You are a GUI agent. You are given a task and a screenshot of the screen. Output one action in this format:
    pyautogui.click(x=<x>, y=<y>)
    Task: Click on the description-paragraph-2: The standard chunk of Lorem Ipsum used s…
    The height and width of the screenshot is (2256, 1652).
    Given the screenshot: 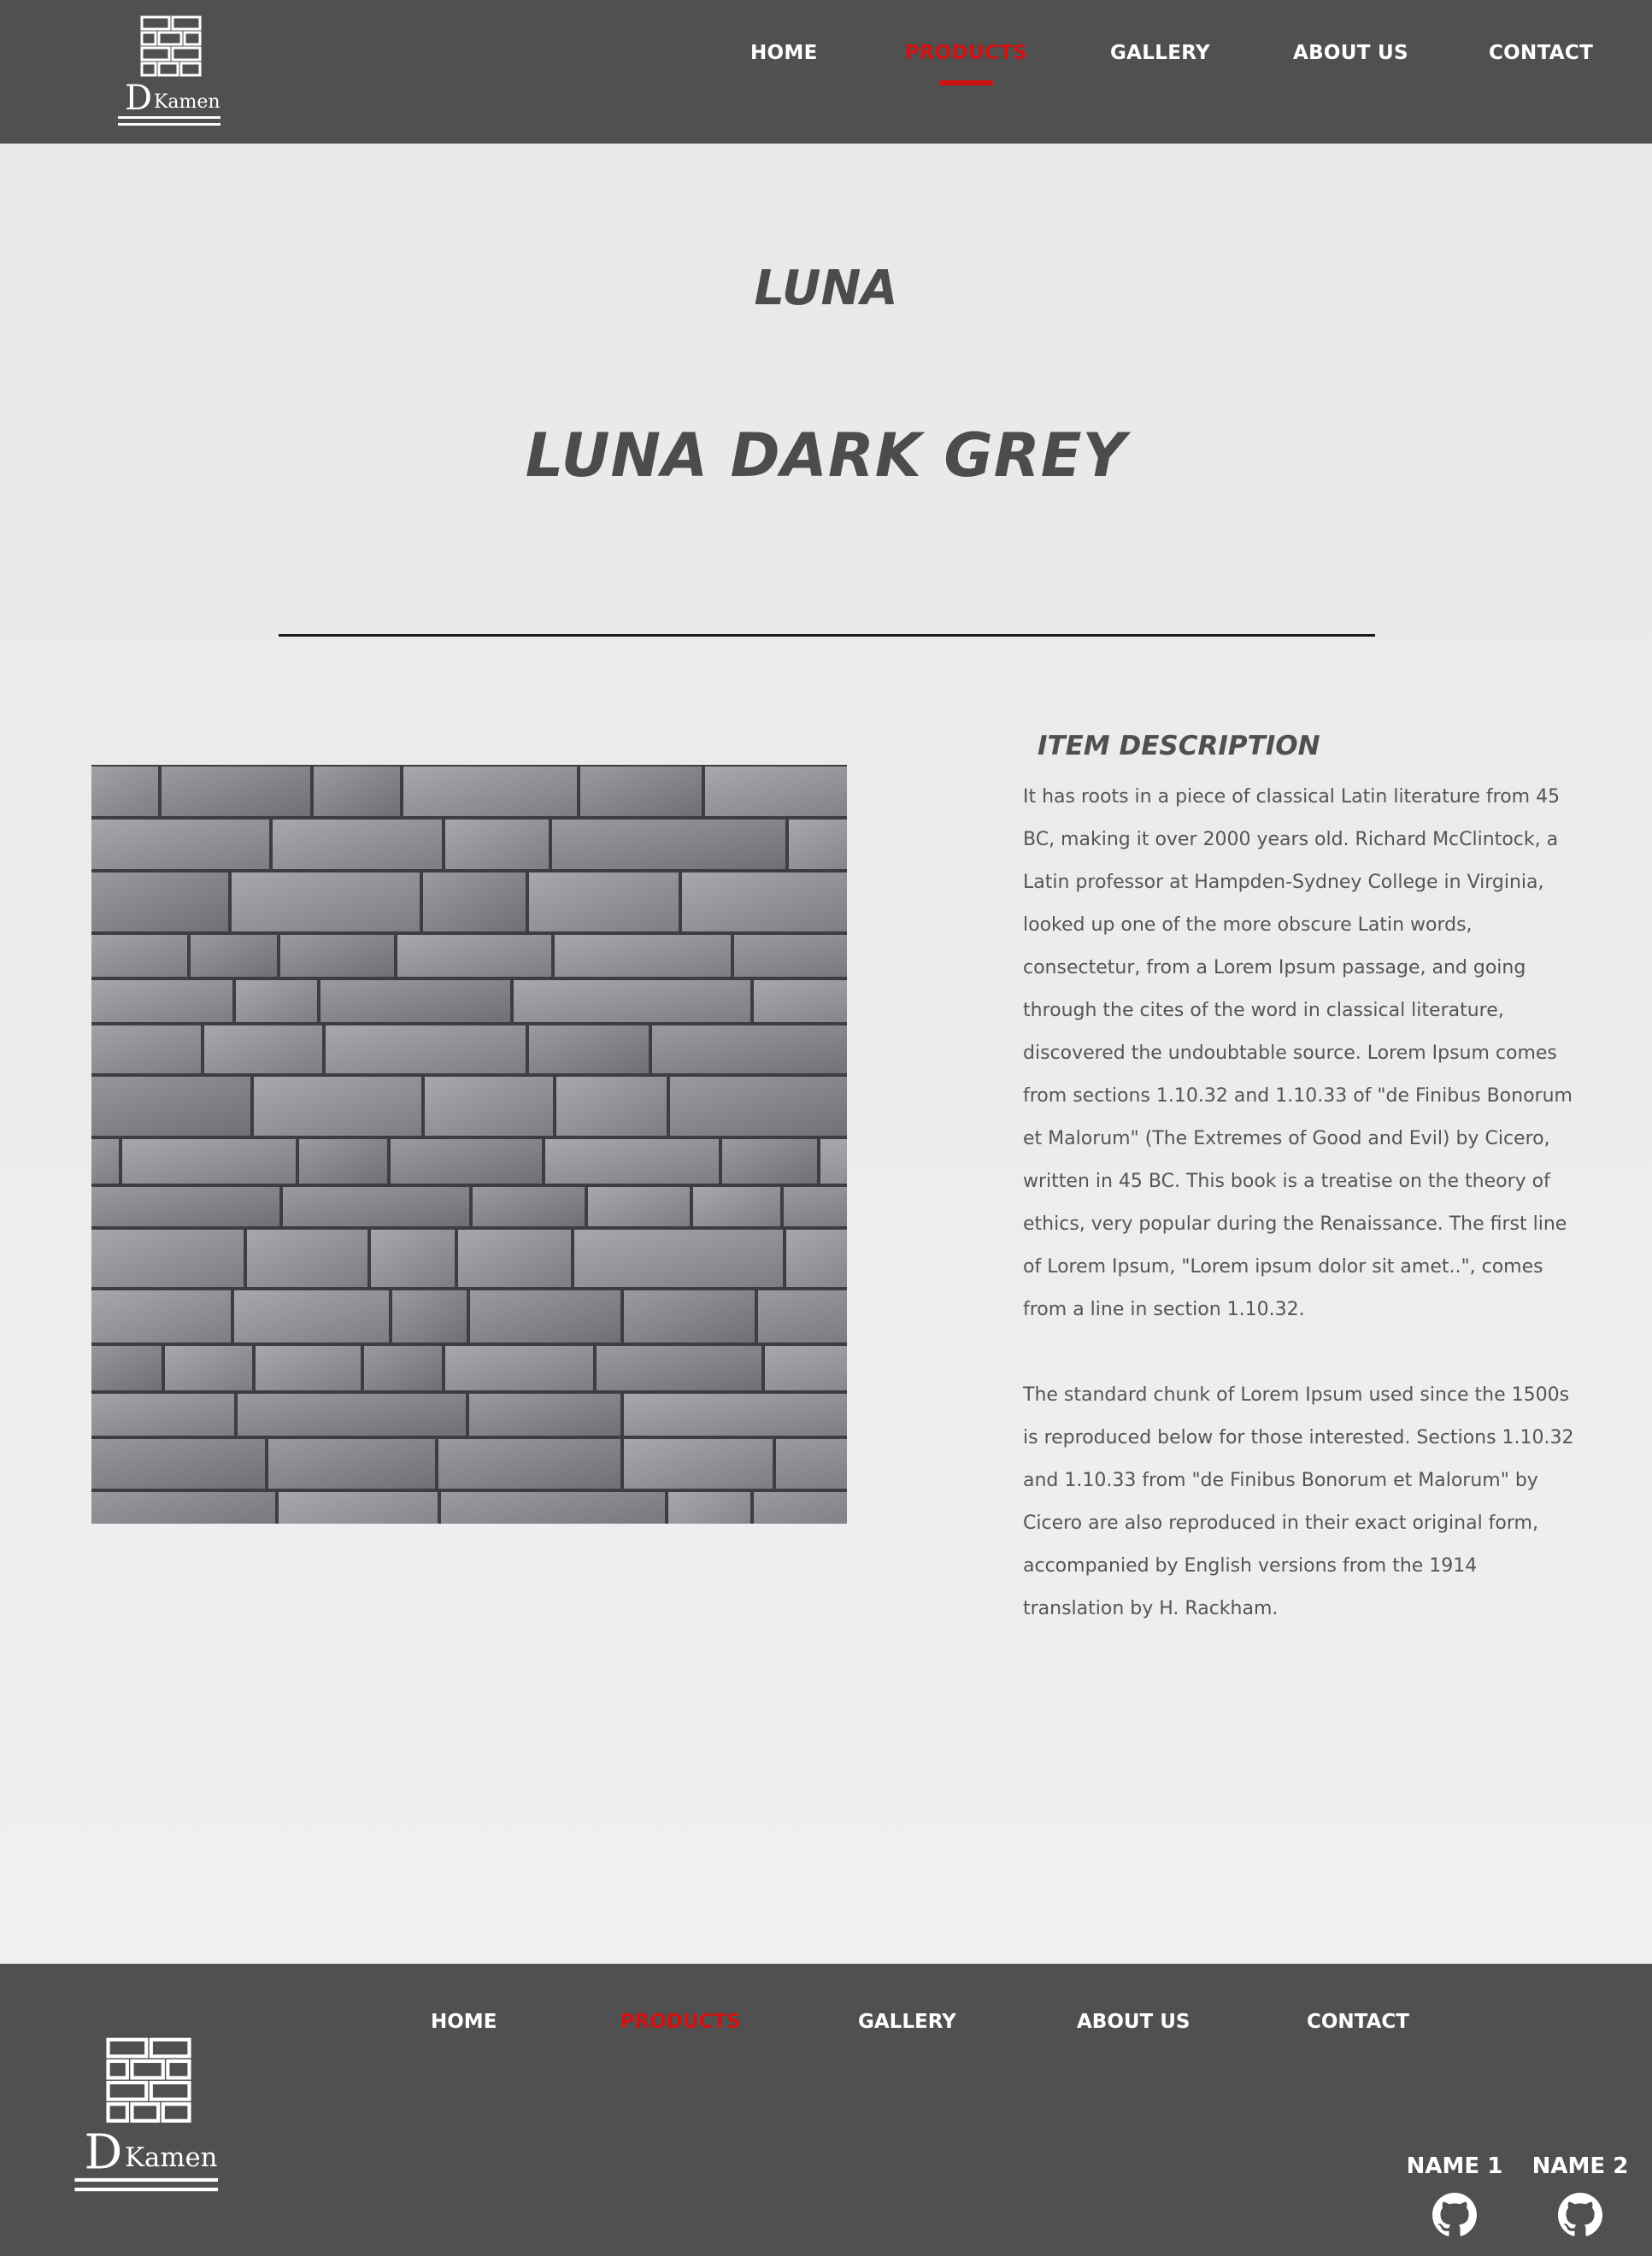 What is the action you would take?
    pyautogui.click(x=1298, y=1501)
    